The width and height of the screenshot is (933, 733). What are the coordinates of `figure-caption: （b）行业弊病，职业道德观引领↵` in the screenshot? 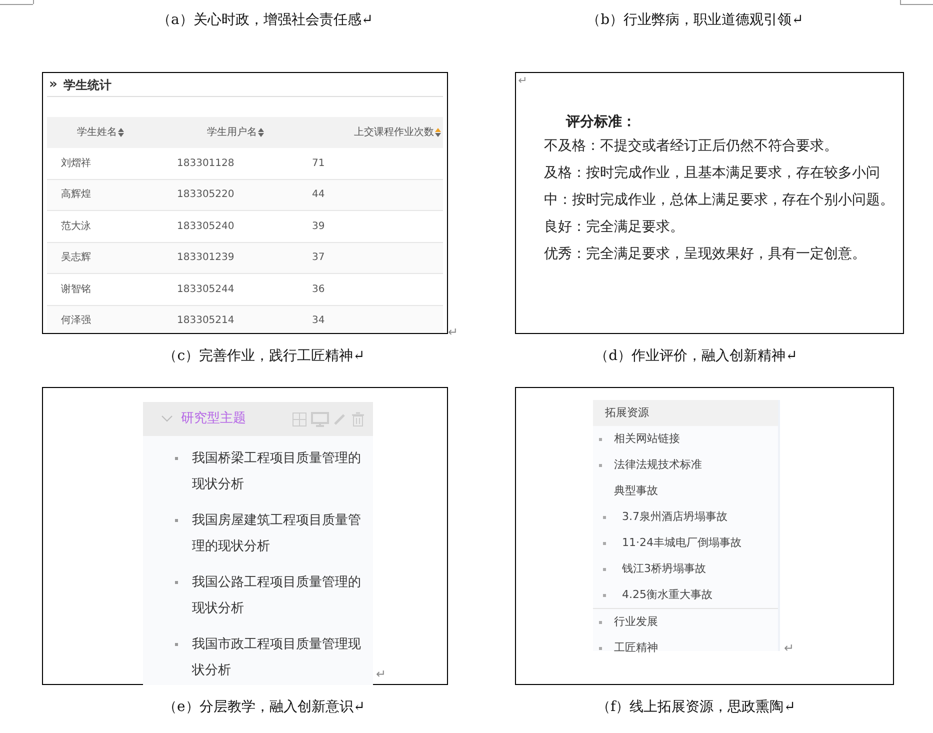 It's located at (695, 20).